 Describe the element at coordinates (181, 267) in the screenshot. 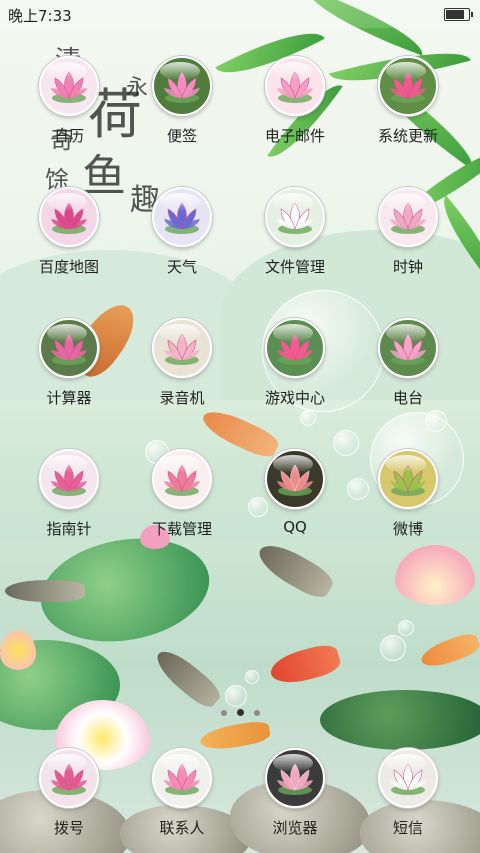

I see `app-label: 天气` at that location.